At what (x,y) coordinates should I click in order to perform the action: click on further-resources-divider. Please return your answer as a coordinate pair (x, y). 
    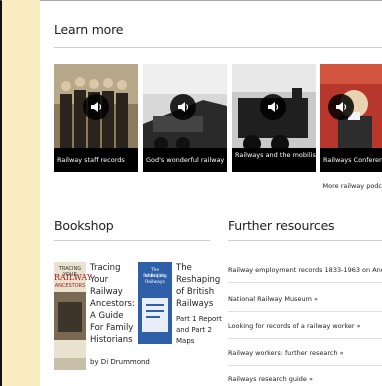
    Looking at the image, I should click on (305, 240).